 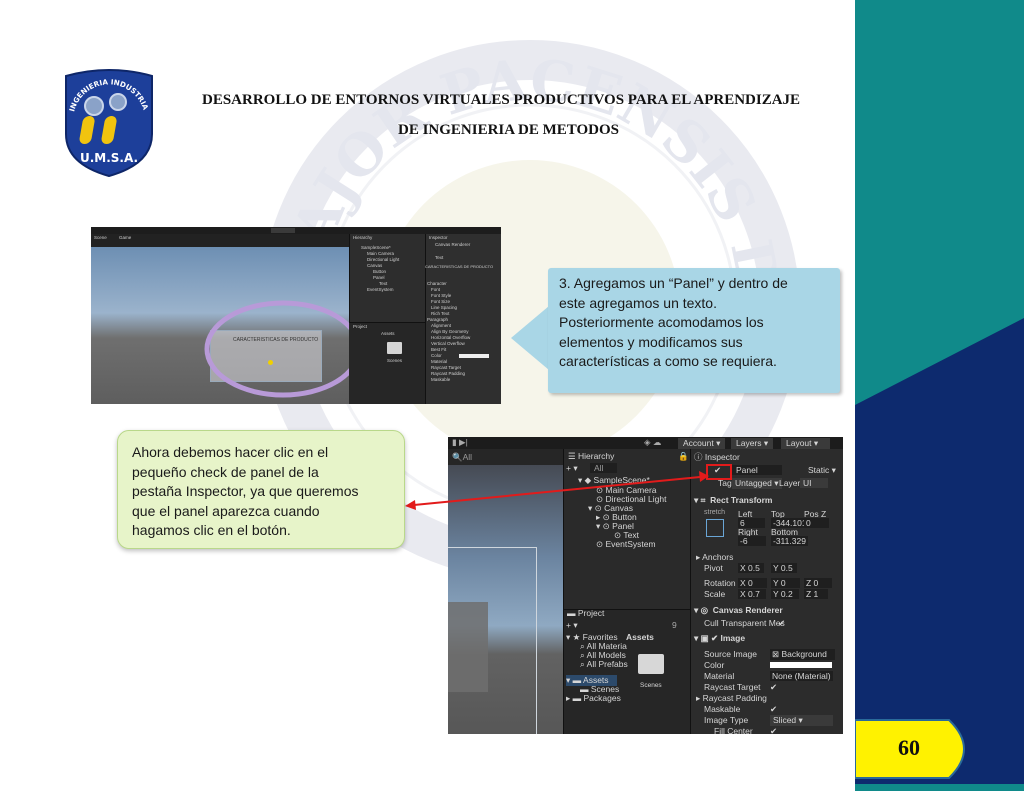 What do you see at coordinates (751, 568) in the screenshot?
I see `pivot-x-field: X 0.5` at bounding box center [751, 568].